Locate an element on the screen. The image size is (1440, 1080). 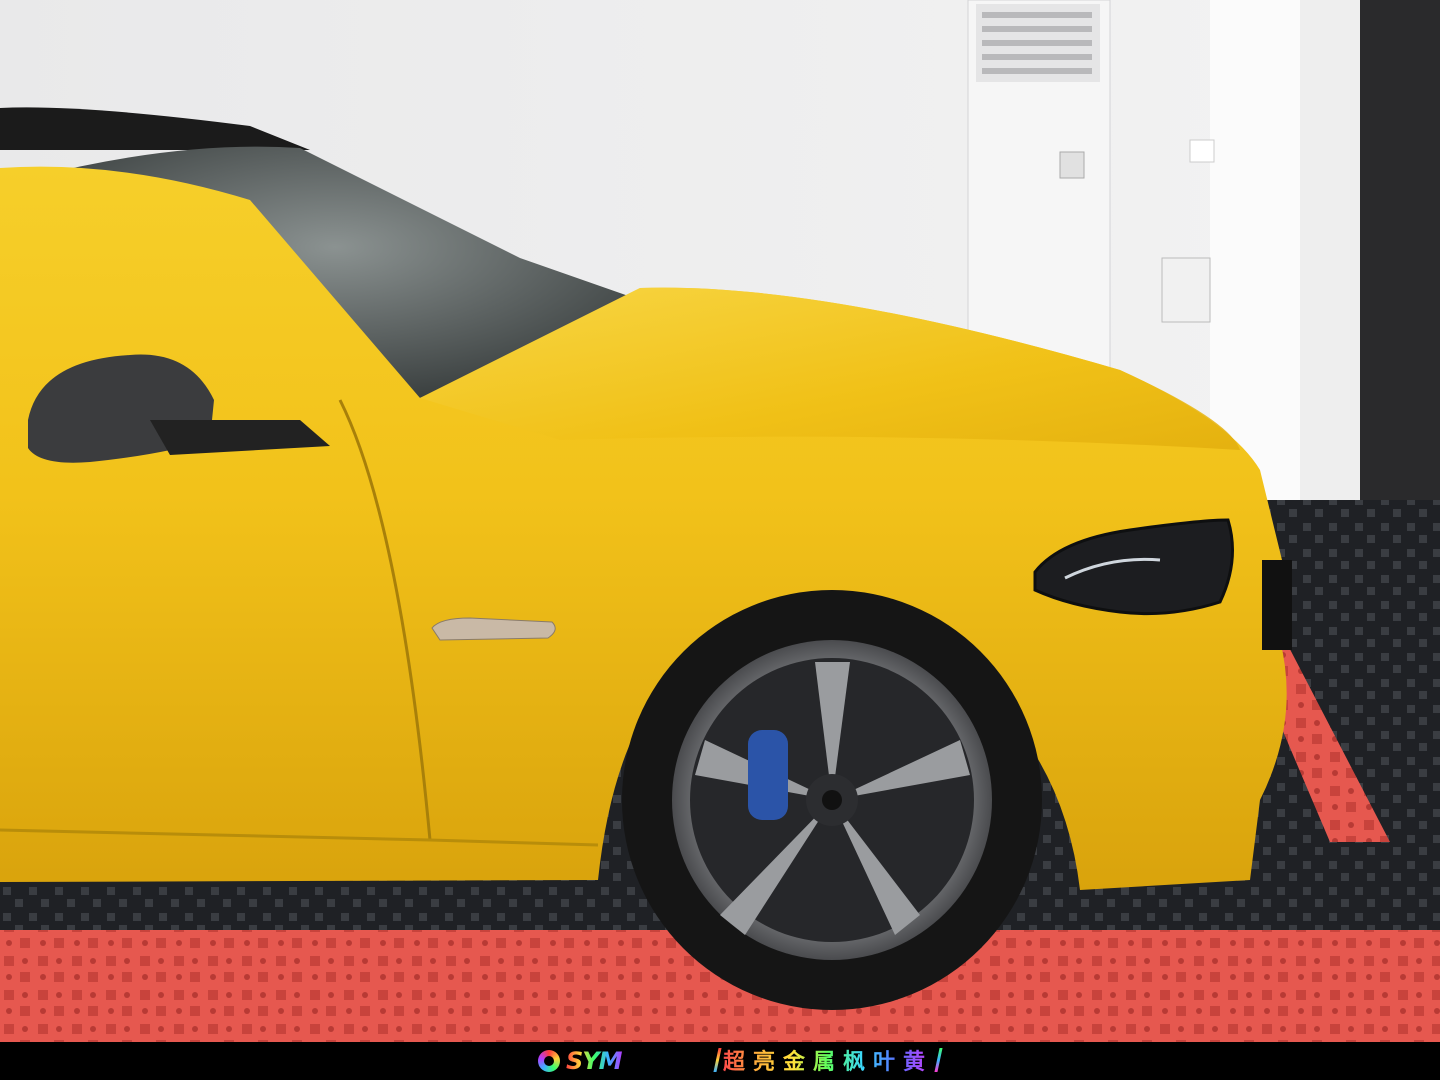
front-wheel is located at coordinates (832, 800).